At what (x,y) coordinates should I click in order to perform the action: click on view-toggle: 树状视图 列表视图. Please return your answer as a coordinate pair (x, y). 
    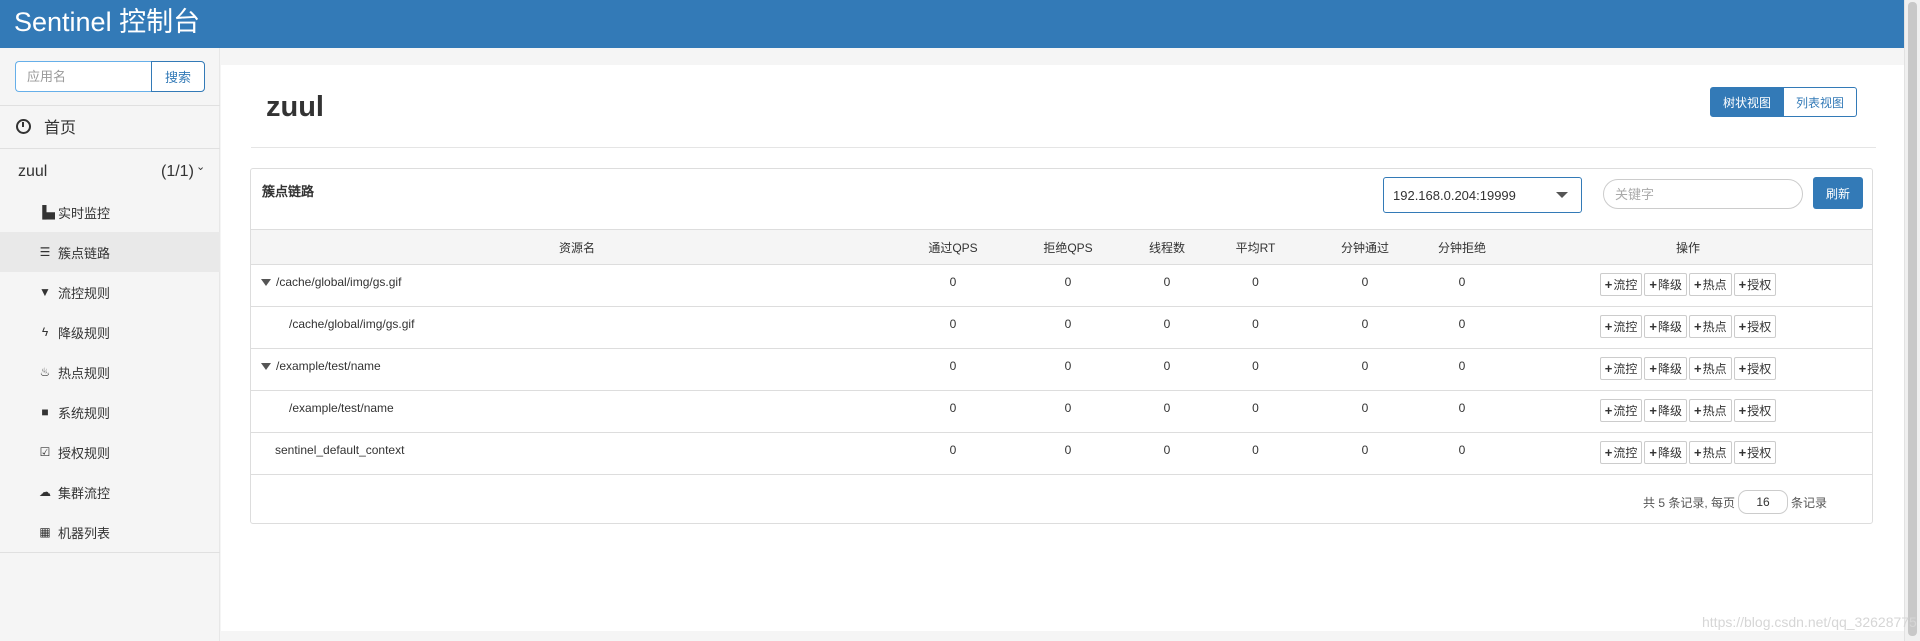
    Looking at the image, I should click on (1784, 102).